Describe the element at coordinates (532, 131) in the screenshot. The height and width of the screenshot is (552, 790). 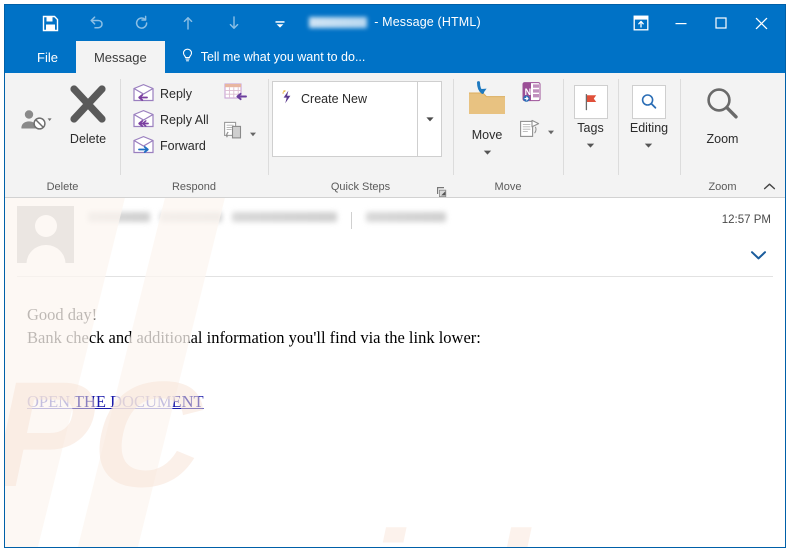
I see `rules-icon` at that location.